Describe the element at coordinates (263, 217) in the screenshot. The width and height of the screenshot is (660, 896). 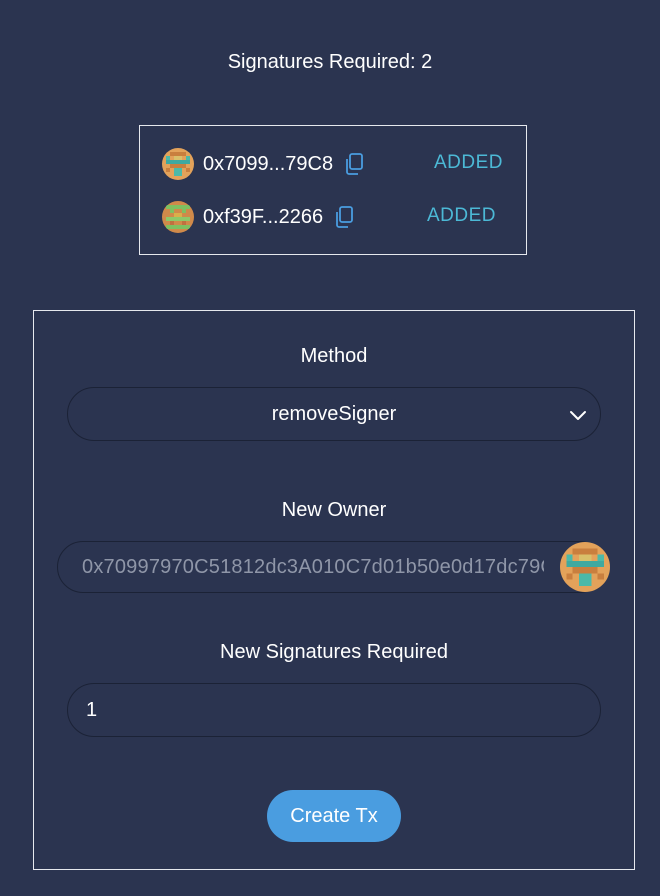
I see `owner-address: 0xf39F...2266` at that location.